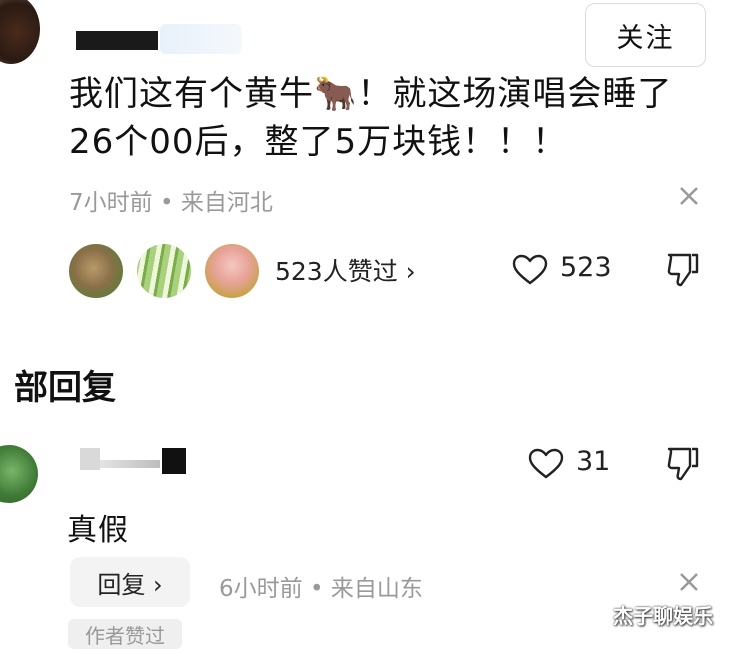  Describe the element at coordinates (125, 634) in the screenshot. I see `author-liked-badge: 作者赞过` at that location.